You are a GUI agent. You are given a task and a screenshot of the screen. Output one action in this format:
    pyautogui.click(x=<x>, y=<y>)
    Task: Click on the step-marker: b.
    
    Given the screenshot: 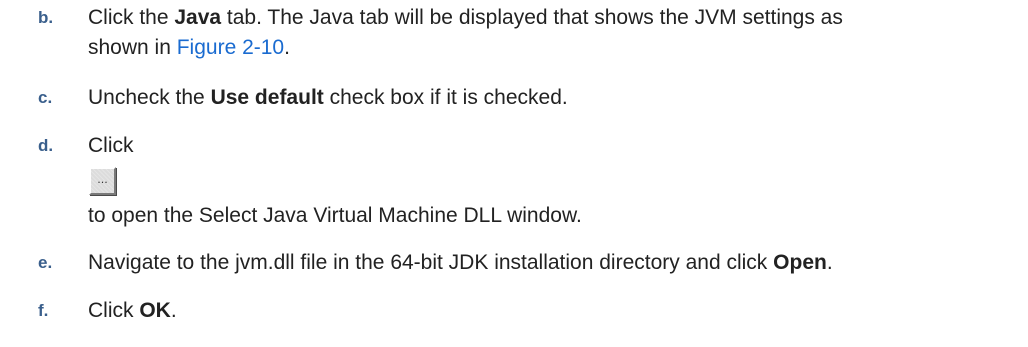 What is the action you would take?
    pyautogui.click(x=46, y=17)
    